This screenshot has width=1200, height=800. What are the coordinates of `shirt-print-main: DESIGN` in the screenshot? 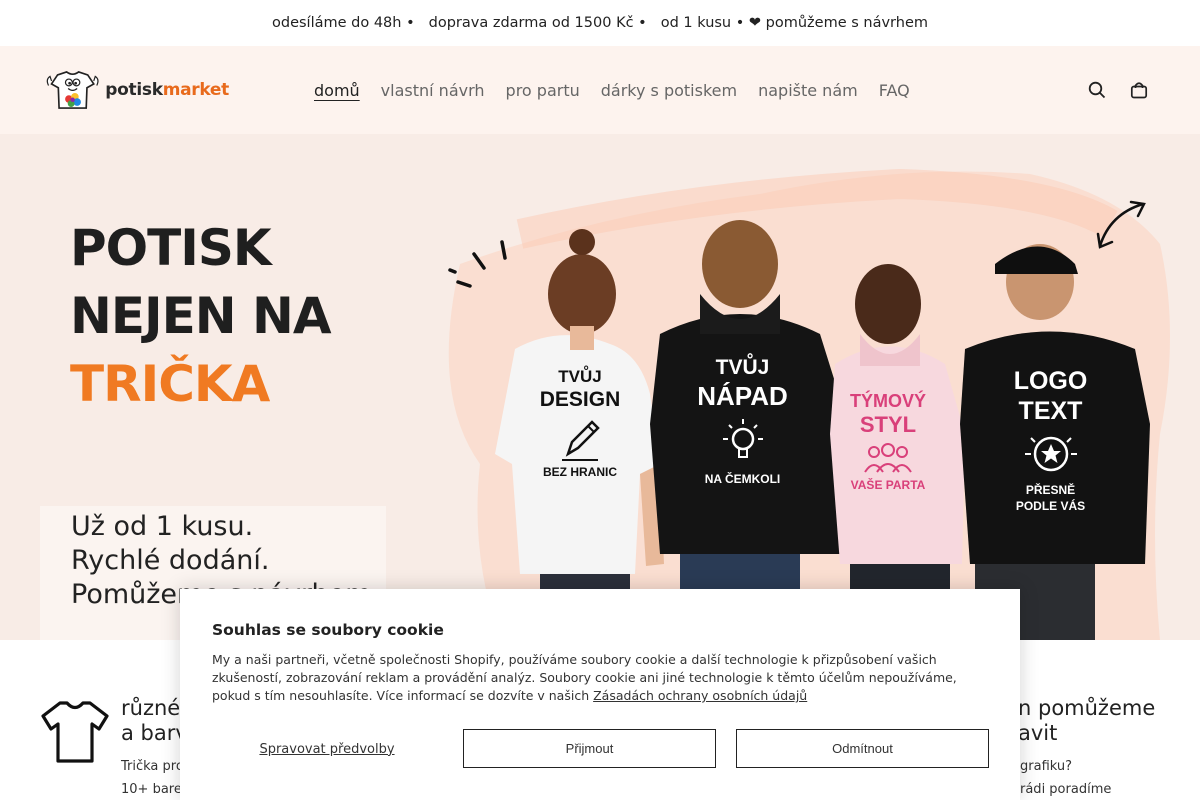 It's located at (580, 399).